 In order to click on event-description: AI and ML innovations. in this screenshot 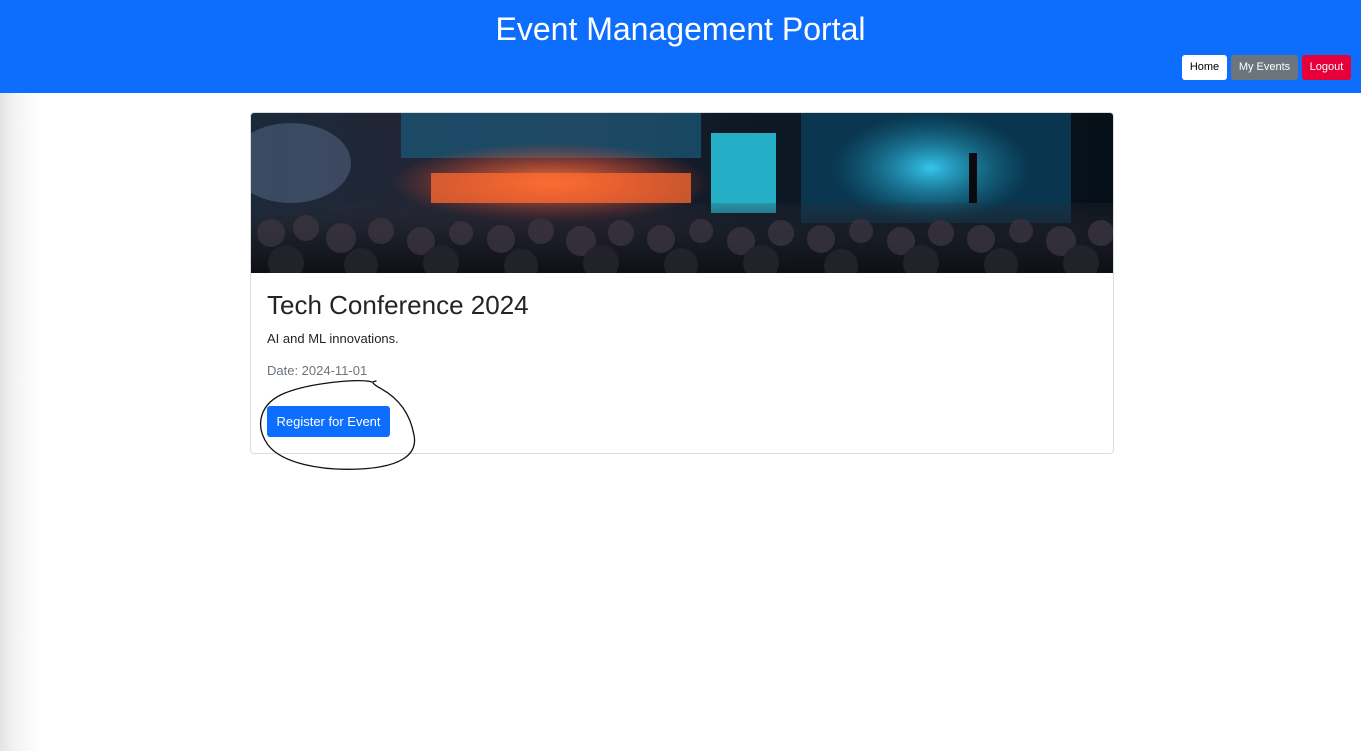, I will do `click(333, 338)`.